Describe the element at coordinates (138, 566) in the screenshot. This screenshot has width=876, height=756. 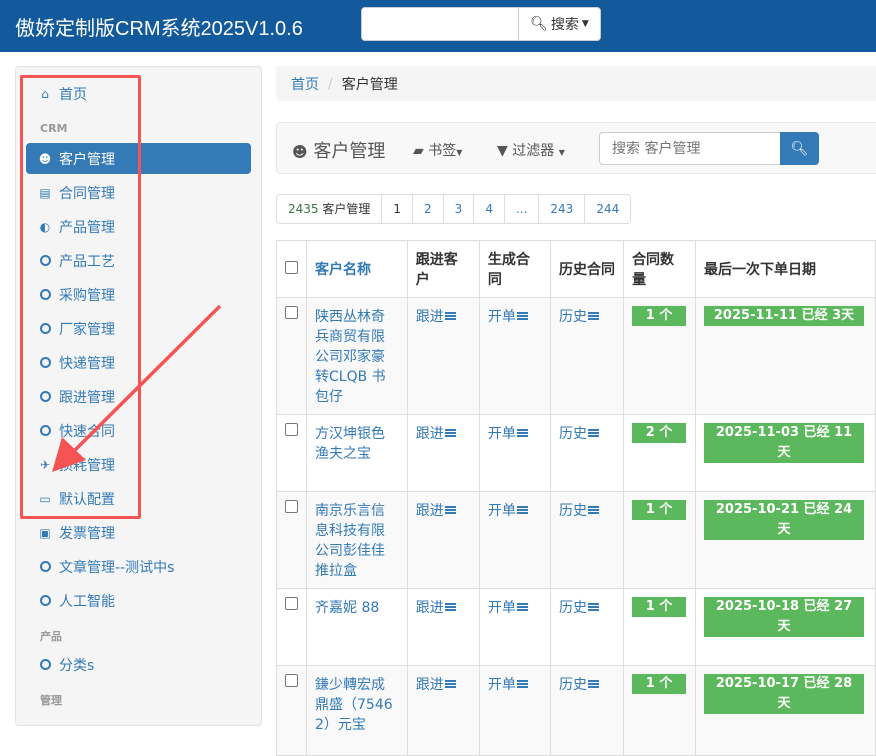
I see `sidebar-item-14: 文章管理--测试中s` at that location.